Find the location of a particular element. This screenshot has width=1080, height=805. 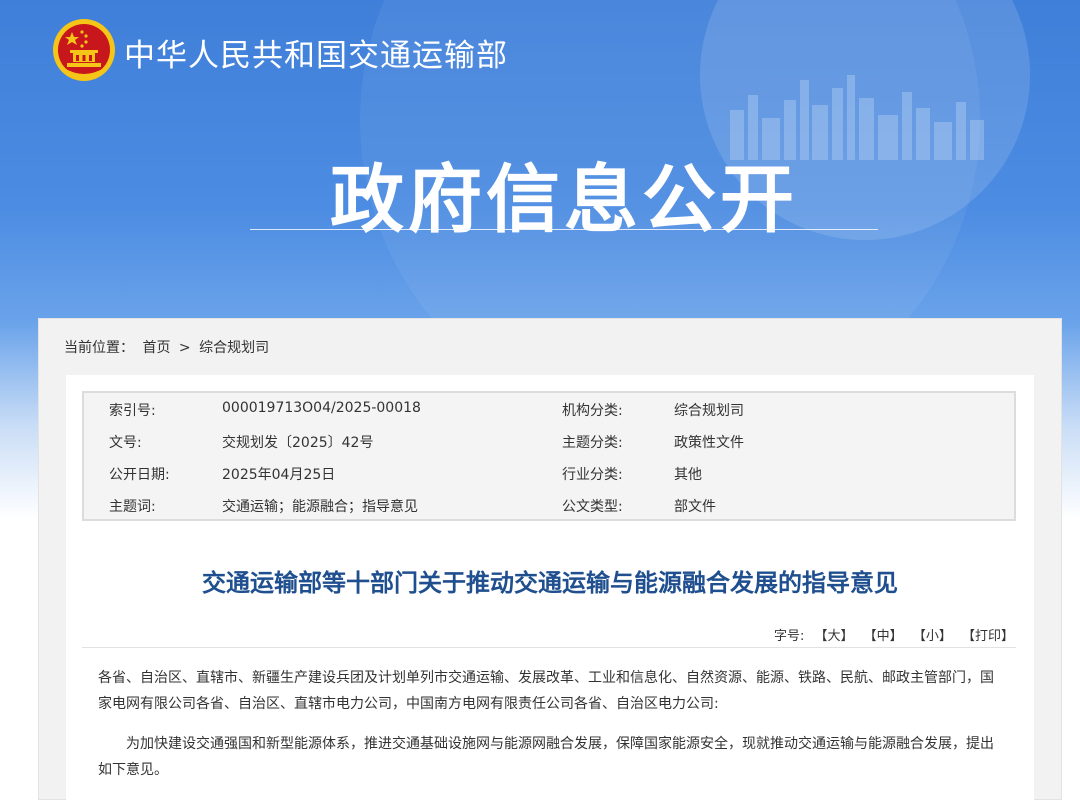

metadata-label: 文号: is located at coordinates (125, 443).